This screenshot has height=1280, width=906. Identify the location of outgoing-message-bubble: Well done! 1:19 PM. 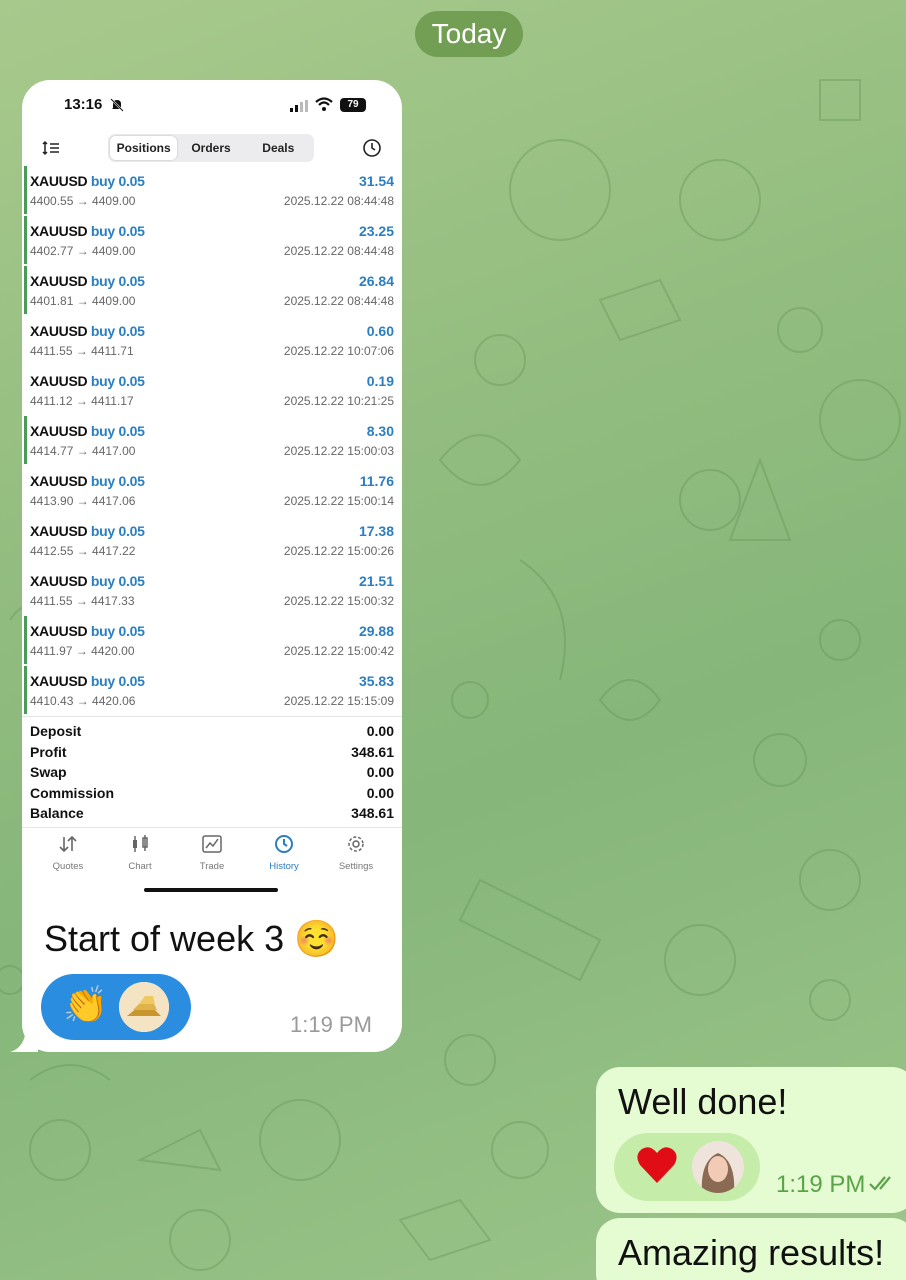
(751, 1140).